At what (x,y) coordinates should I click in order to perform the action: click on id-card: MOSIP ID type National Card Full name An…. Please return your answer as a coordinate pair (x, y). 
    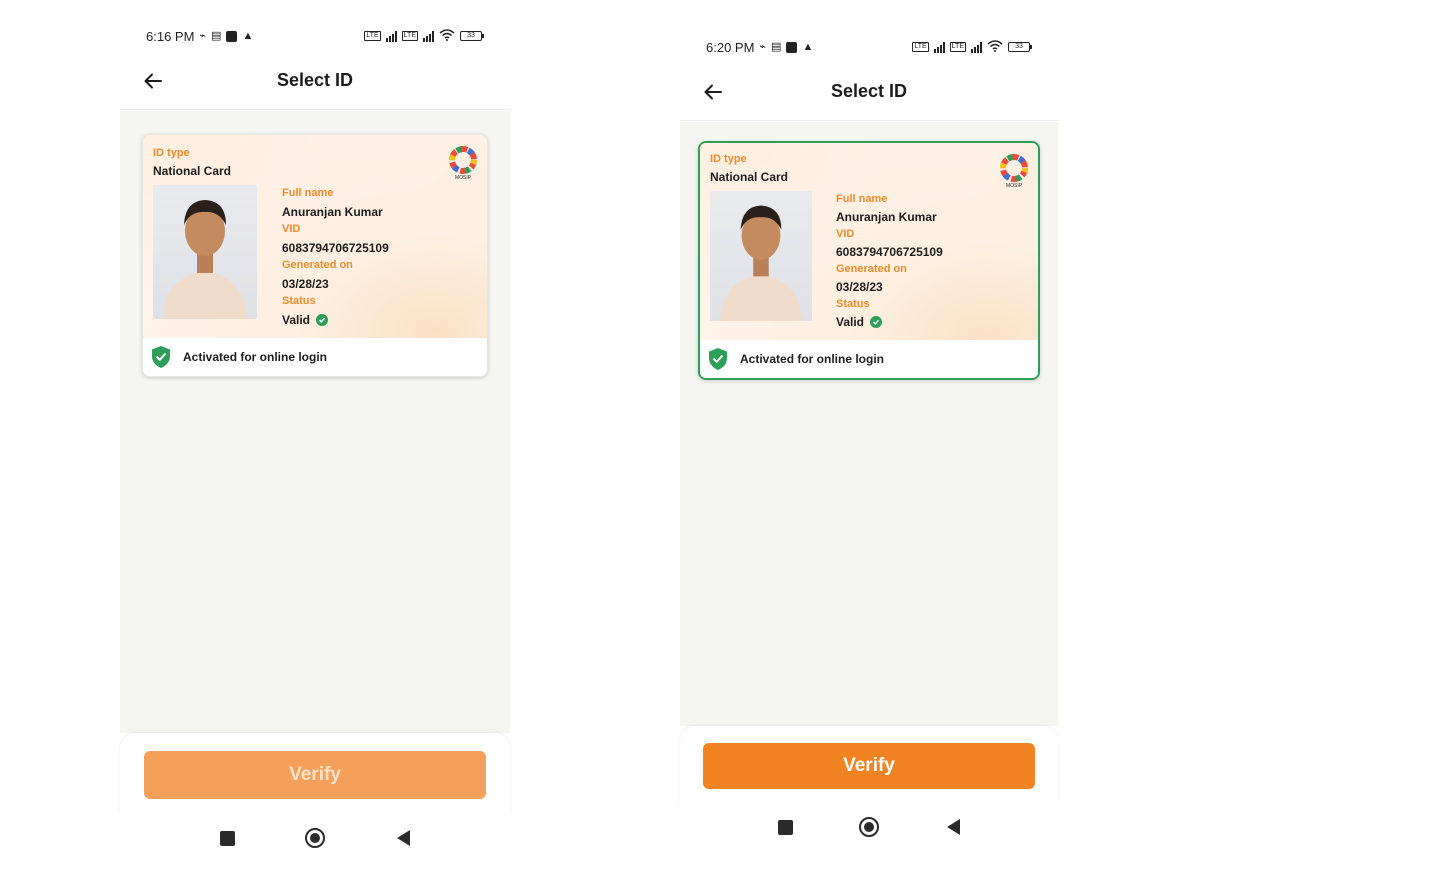
    Looking at the image, I should click on (315, 255).